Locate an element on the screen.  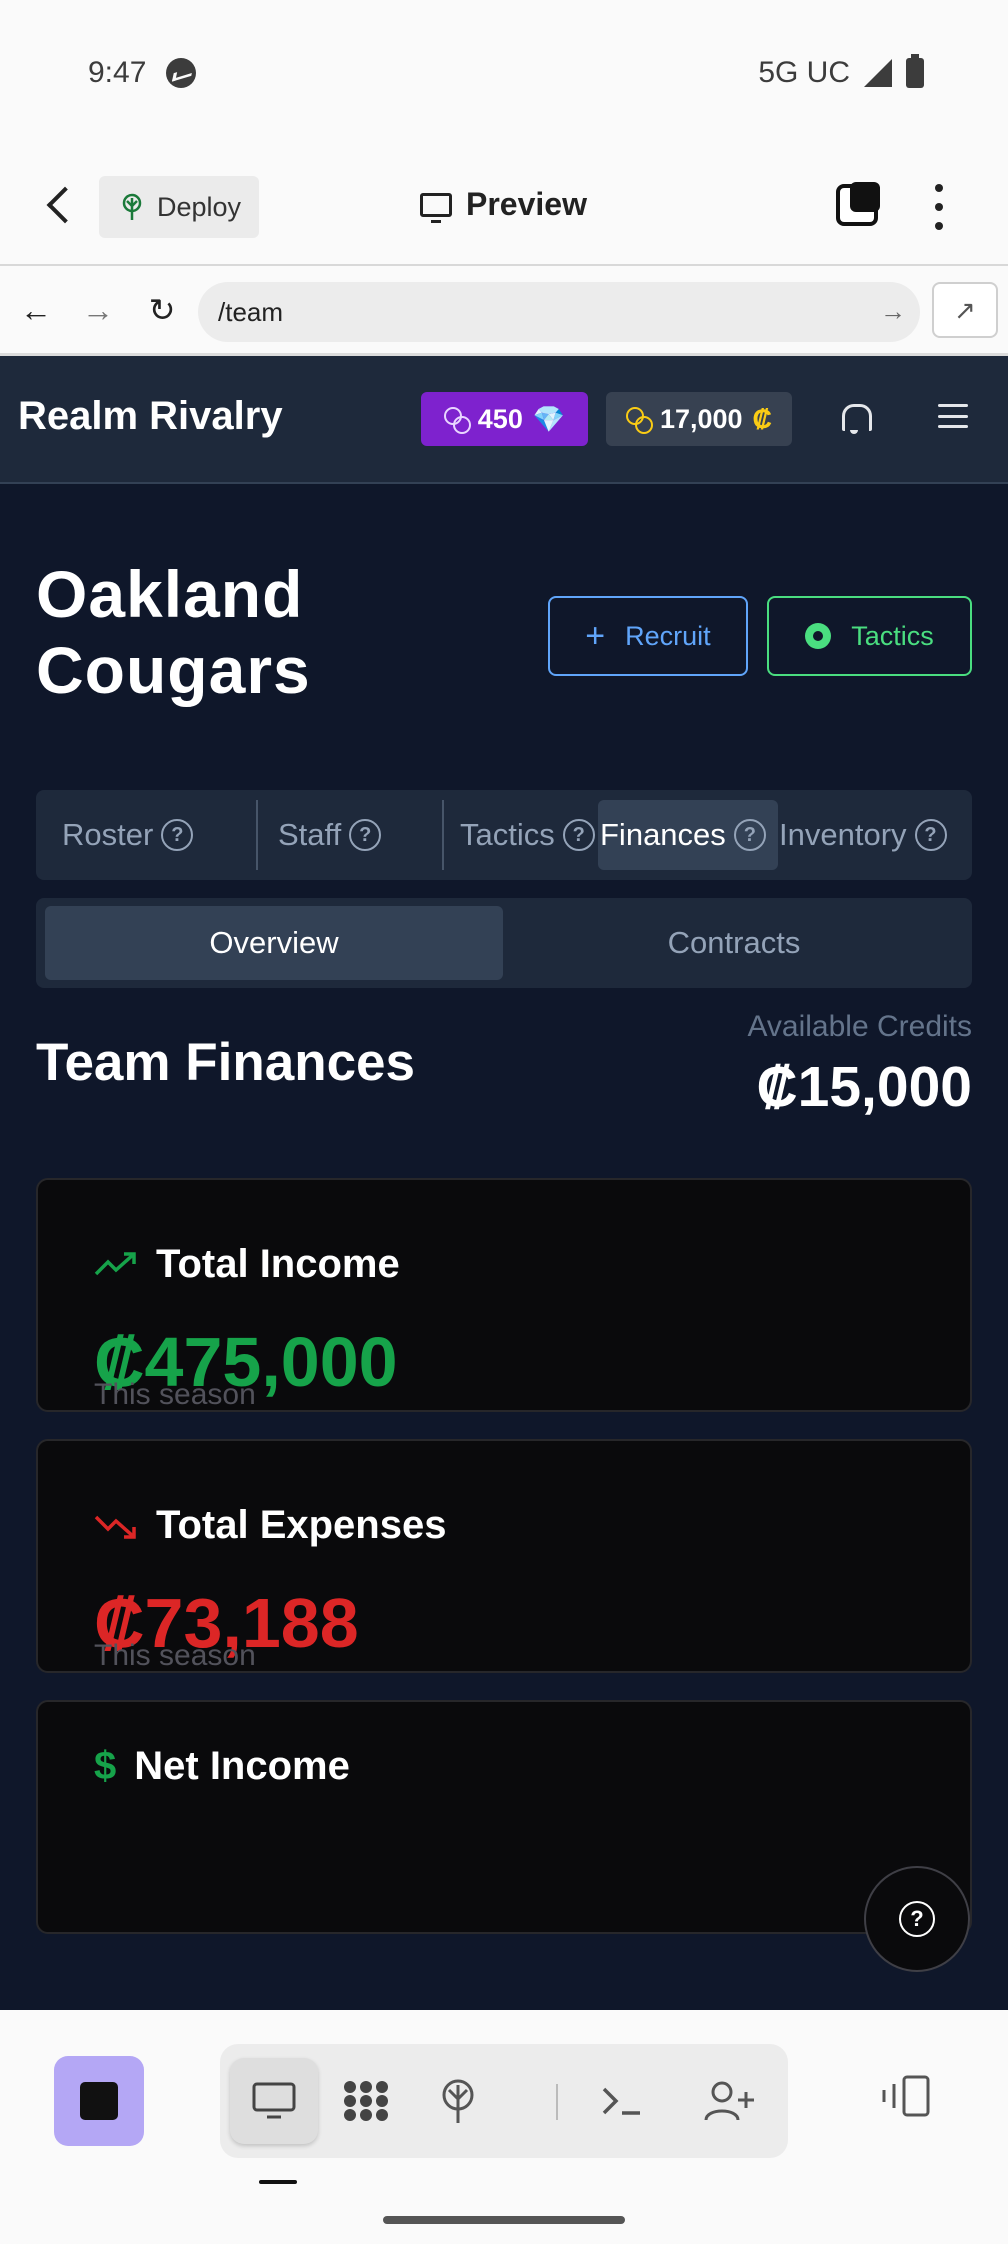
site-header: Realm Rivalry 450 💎 17,000 ₡ is located at coordinates (504, 420).